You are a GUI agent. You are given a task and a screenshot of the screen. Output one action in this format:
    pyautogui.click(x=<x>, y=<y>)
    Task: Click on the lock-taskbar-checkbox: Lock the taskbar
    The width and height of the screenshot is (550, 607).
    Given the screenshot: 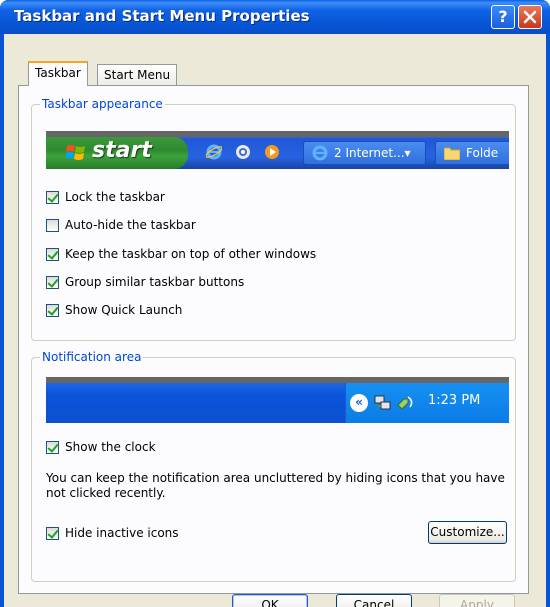 What is the action you would take?
    pyautogui.click(x=105, y=197)
    